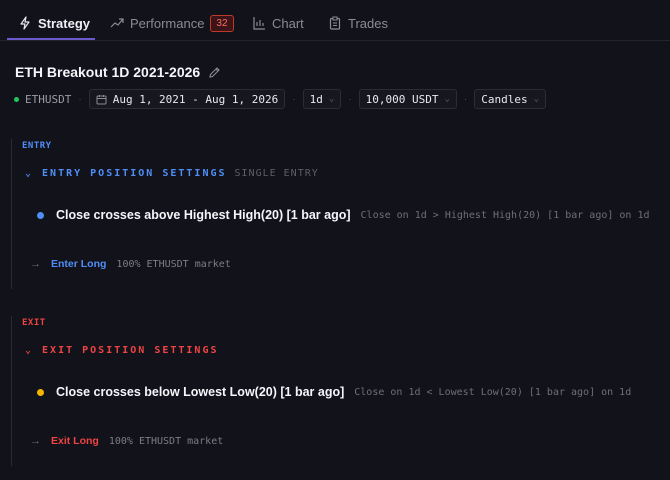 The width and height of the screenshot is (670, 480). What do you see at coordinates (368, 23) in the screenshot?
I see `tab-label: Trades` at bounding box center [368, 23].